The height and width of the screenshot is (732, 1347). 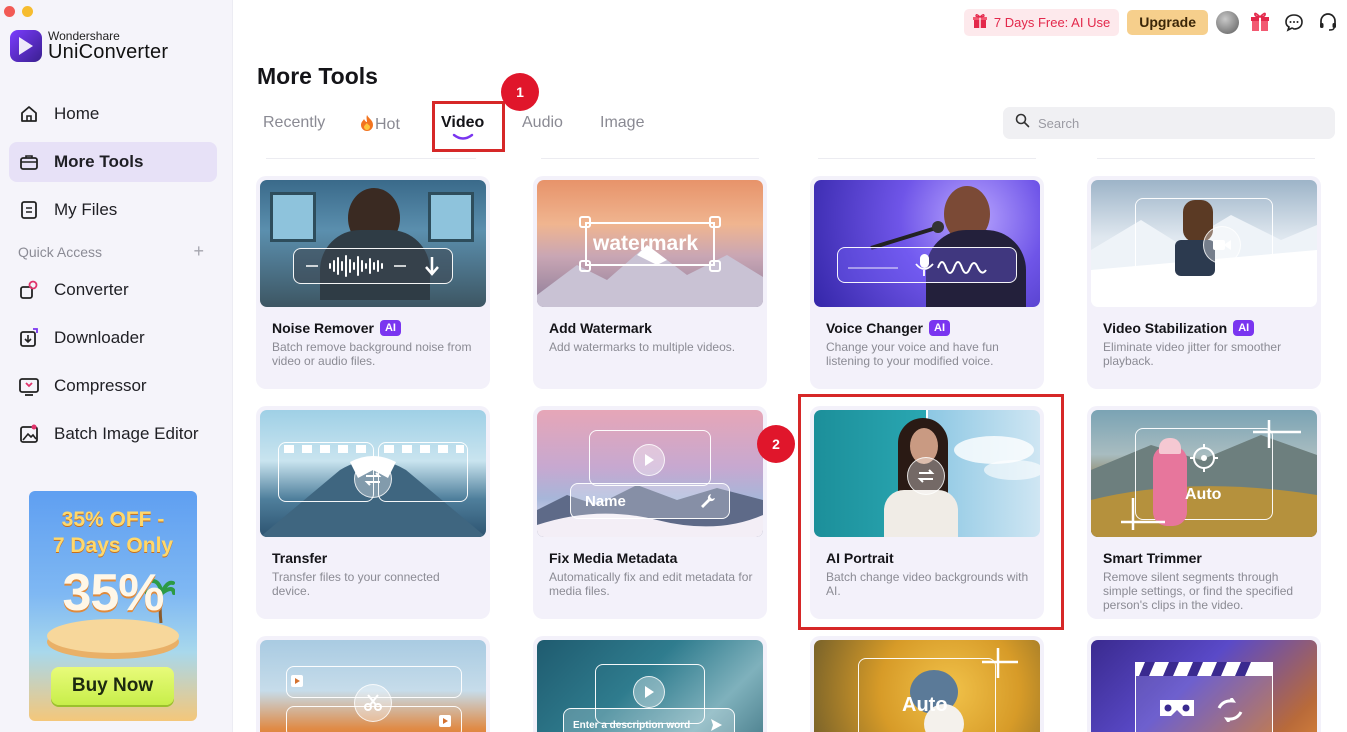 I want to click on island-illustration, so click(x=113, y=636).